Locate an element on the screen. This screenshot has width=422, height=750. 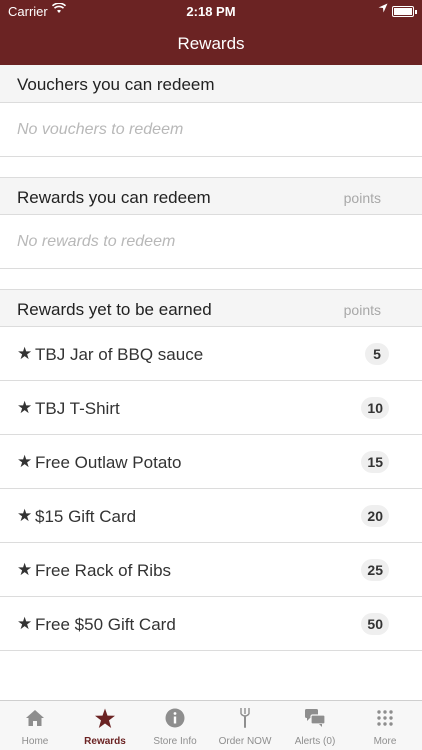
reward-name: TBJ T-Shirt is located at coordinates (77, 408).